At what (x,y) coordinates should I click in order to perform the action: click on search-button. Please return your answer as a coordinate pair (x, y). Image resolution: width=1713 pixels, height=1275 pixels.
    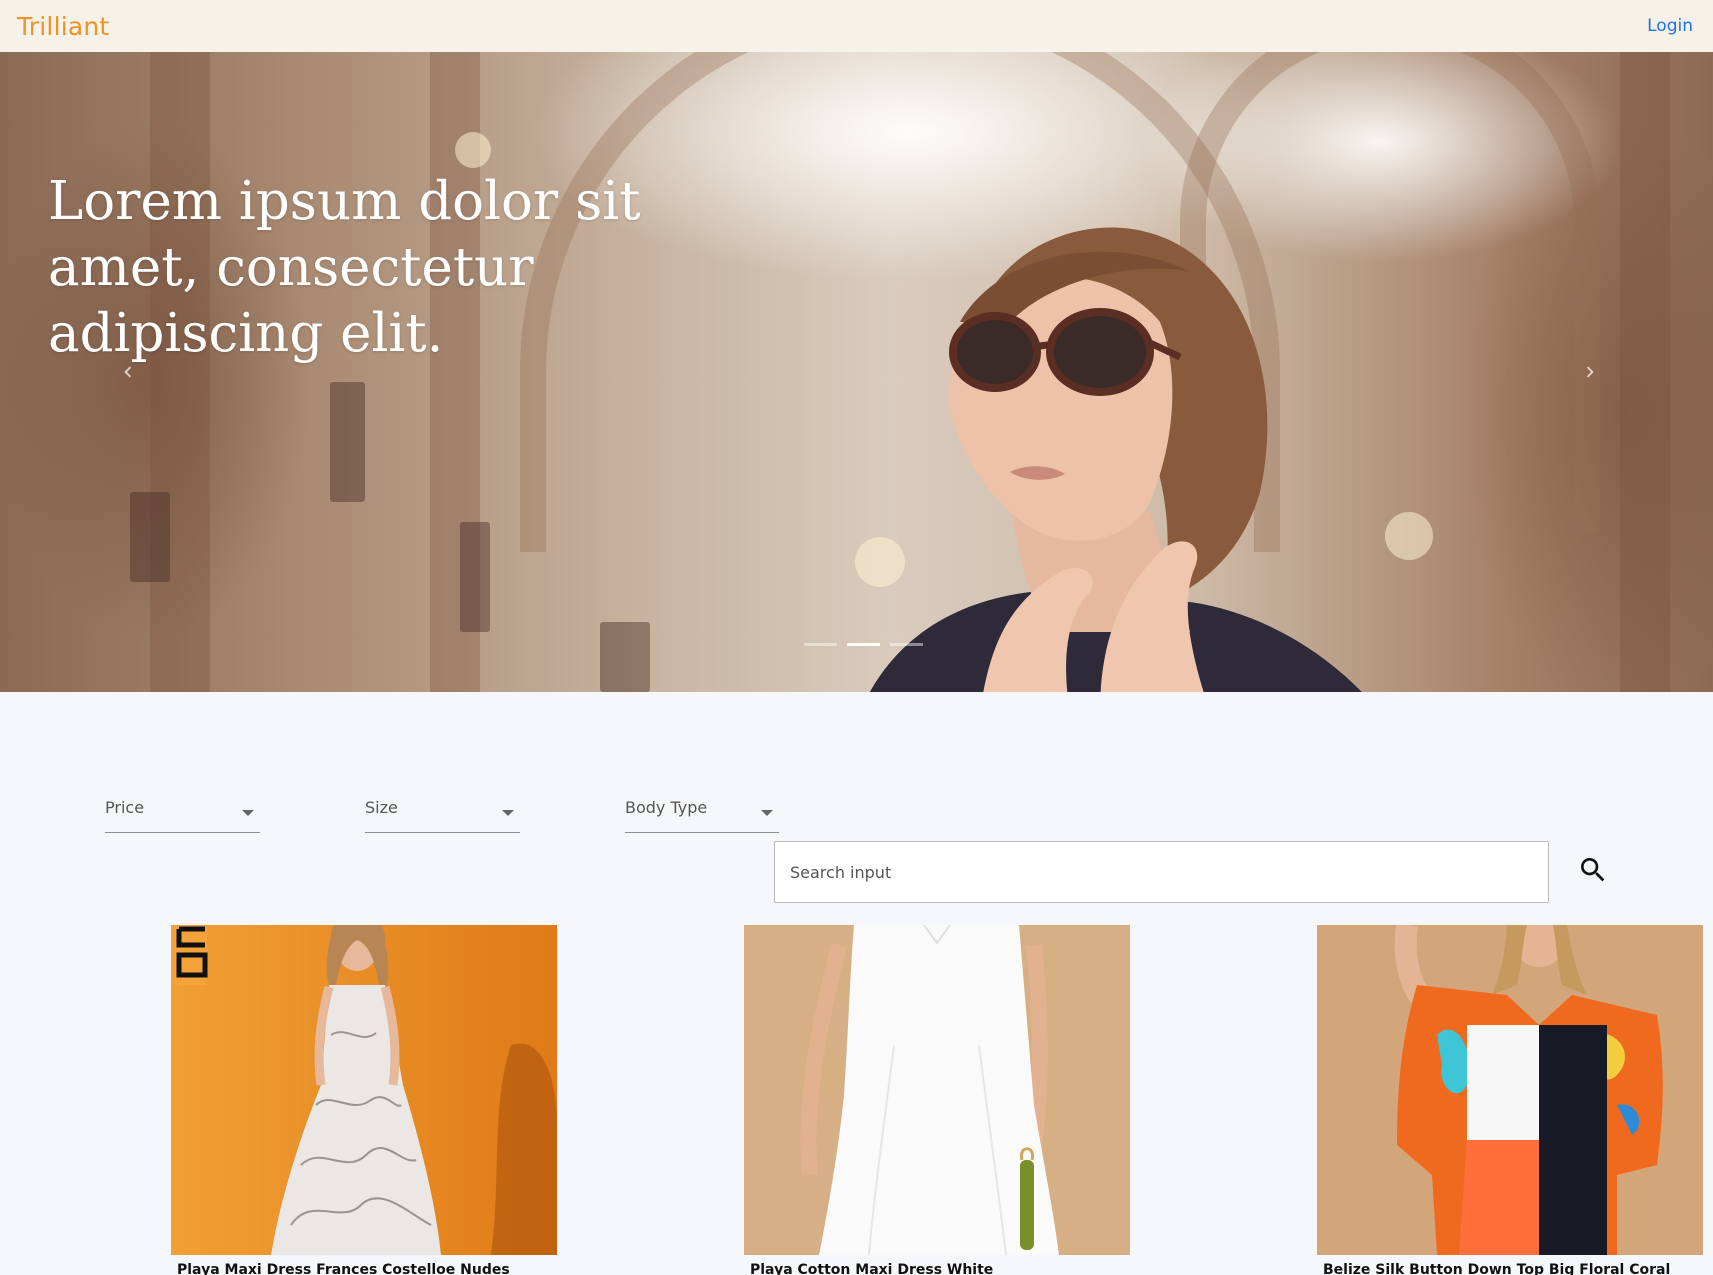
    Looking at the image, I should click on (1593, 870).